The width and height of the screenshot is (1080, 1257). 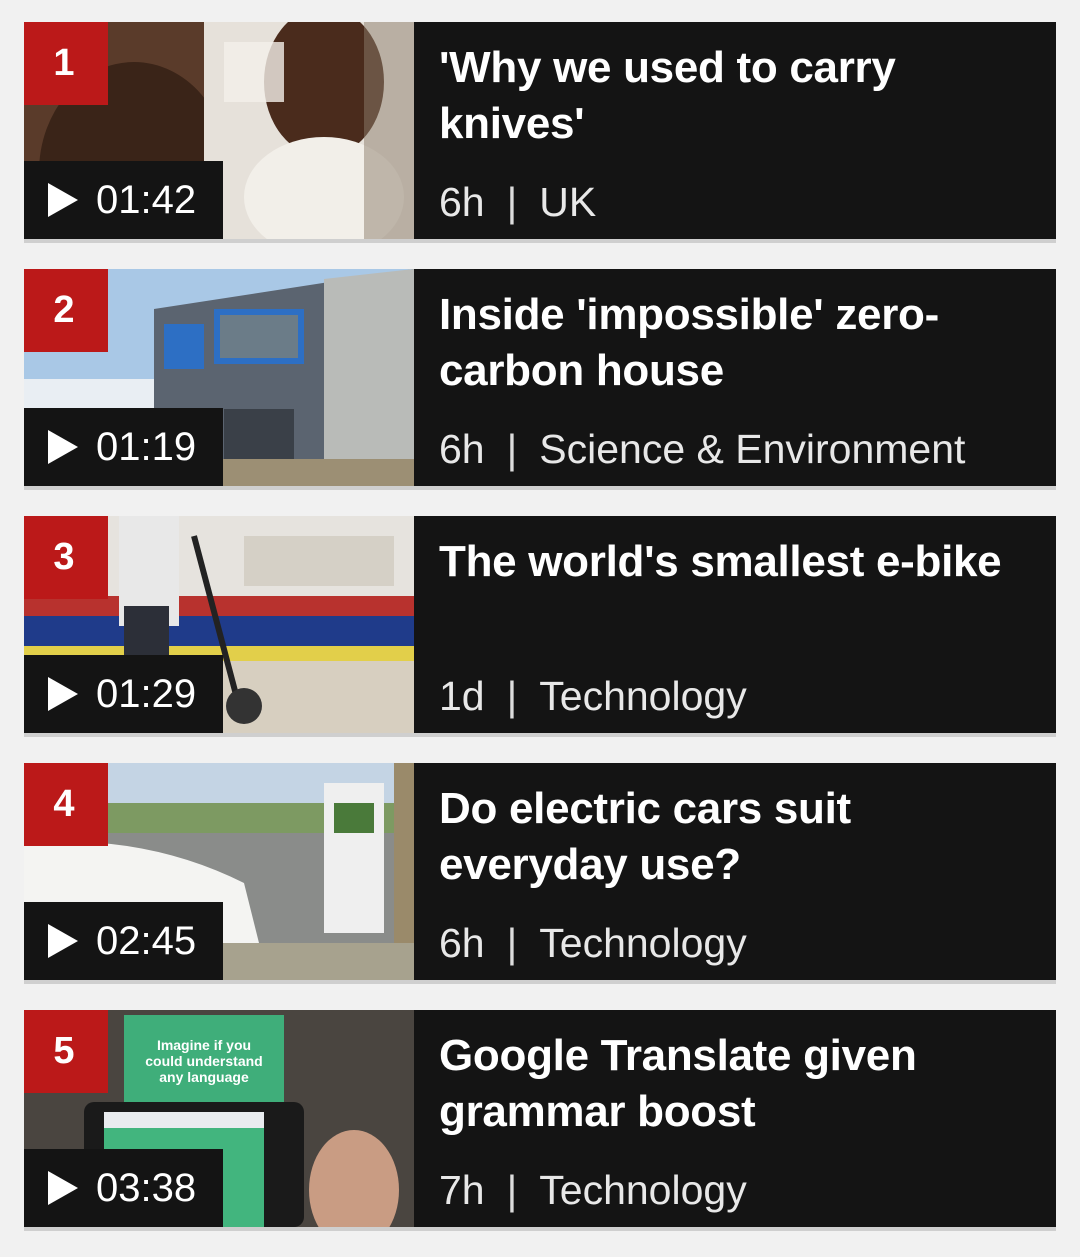 I want to click on video-duration: 01:29, so click(x=123, y=694).